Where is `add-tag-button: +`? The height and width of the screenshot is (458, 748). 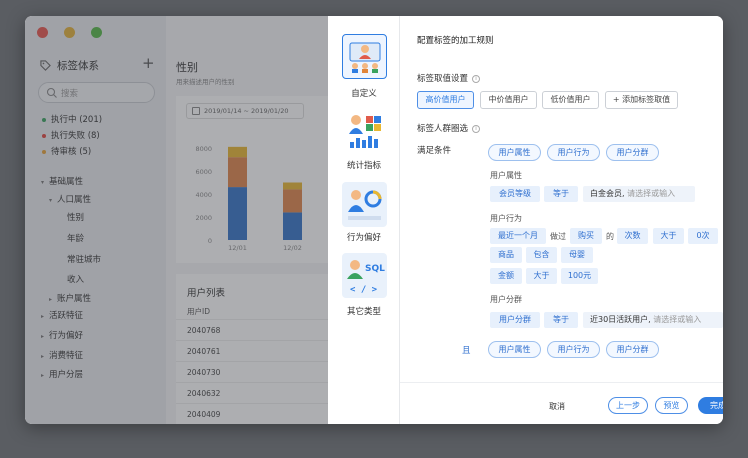 add-tag-button: + is located at coordinates (148, 63).